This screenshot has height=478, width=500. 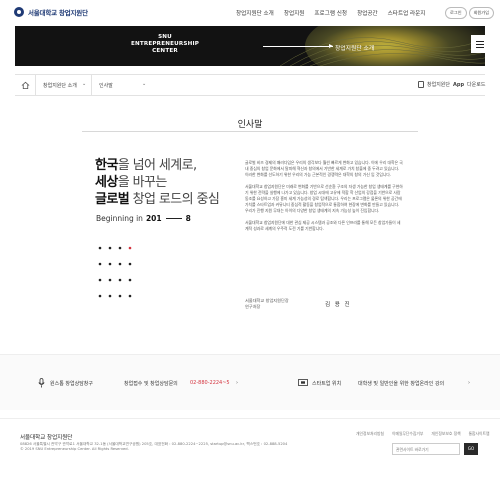 I want to click on hamburger-menu-icon, so click(x=478, y=44).